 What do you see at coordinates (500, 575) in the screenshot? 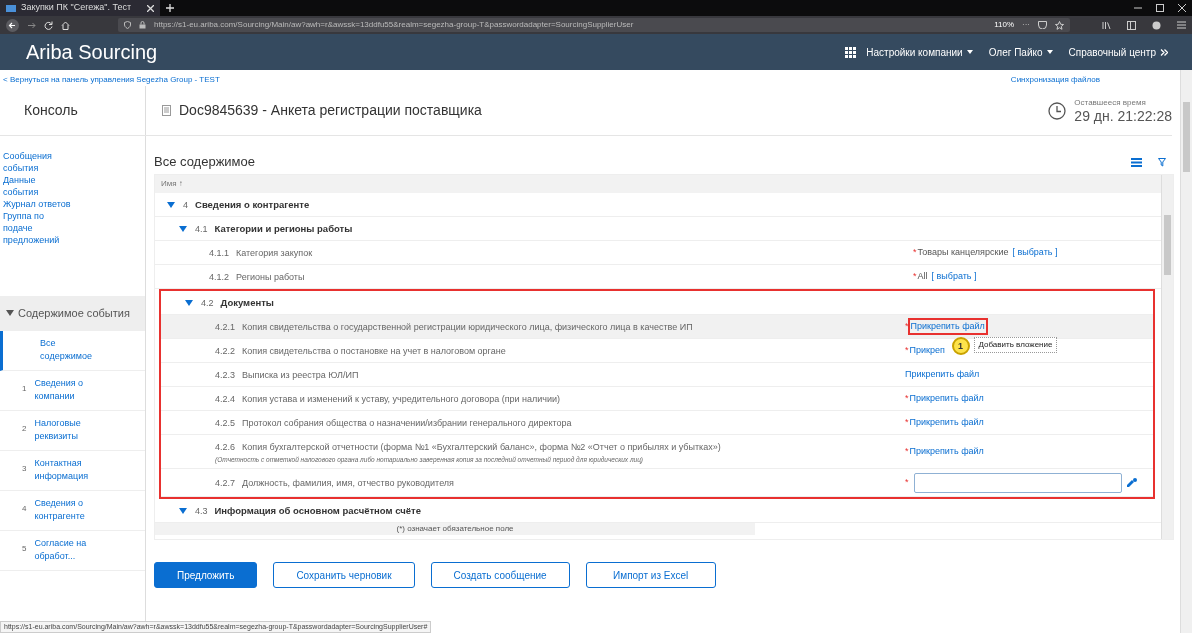
I see `action-button: Создать сообщение` at bounding box center [500, 575].